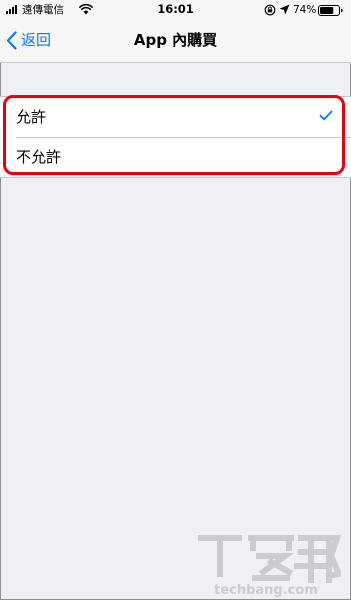  I want to click on option-allow: 允許, so click(175, 117).